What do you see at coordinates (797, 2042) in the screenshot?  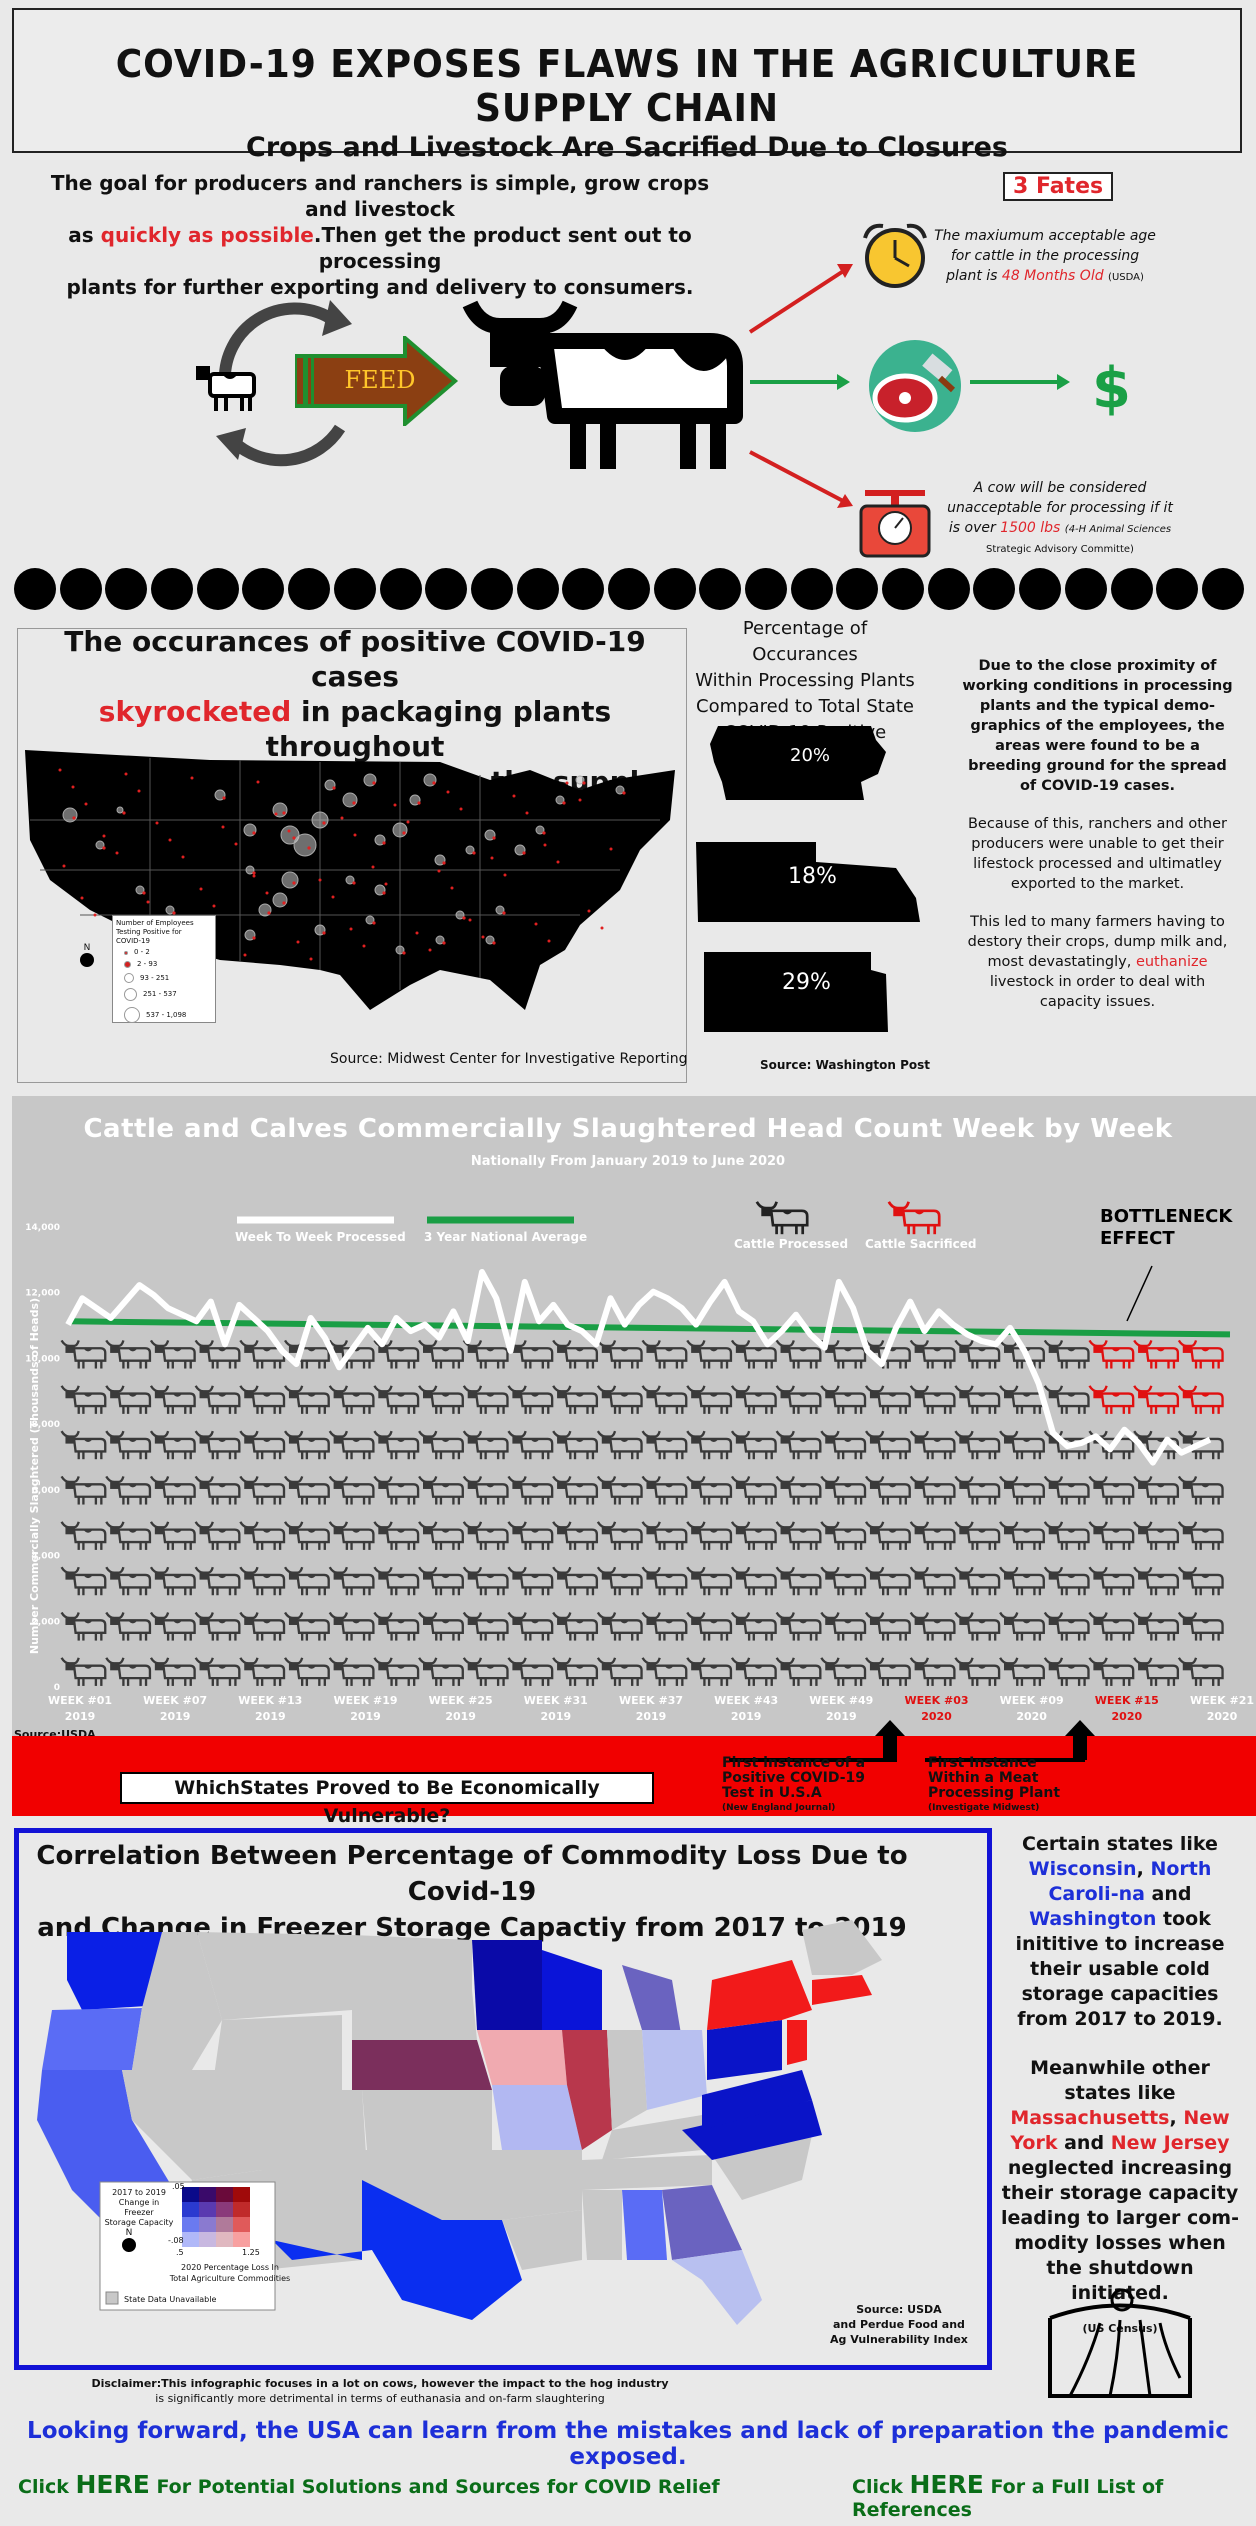 I see `state-new-jersey` at bounding box center [797, 2042].